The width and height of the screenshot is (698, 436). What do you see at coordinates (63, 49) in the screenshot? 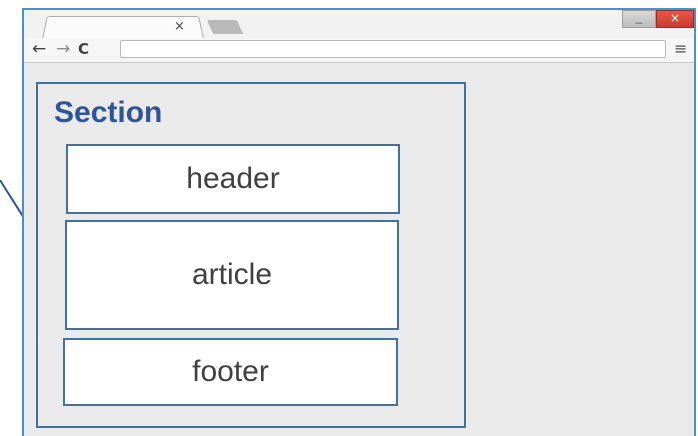
I see `forward-arrow-icon: →` at bounding box center [63, 49].